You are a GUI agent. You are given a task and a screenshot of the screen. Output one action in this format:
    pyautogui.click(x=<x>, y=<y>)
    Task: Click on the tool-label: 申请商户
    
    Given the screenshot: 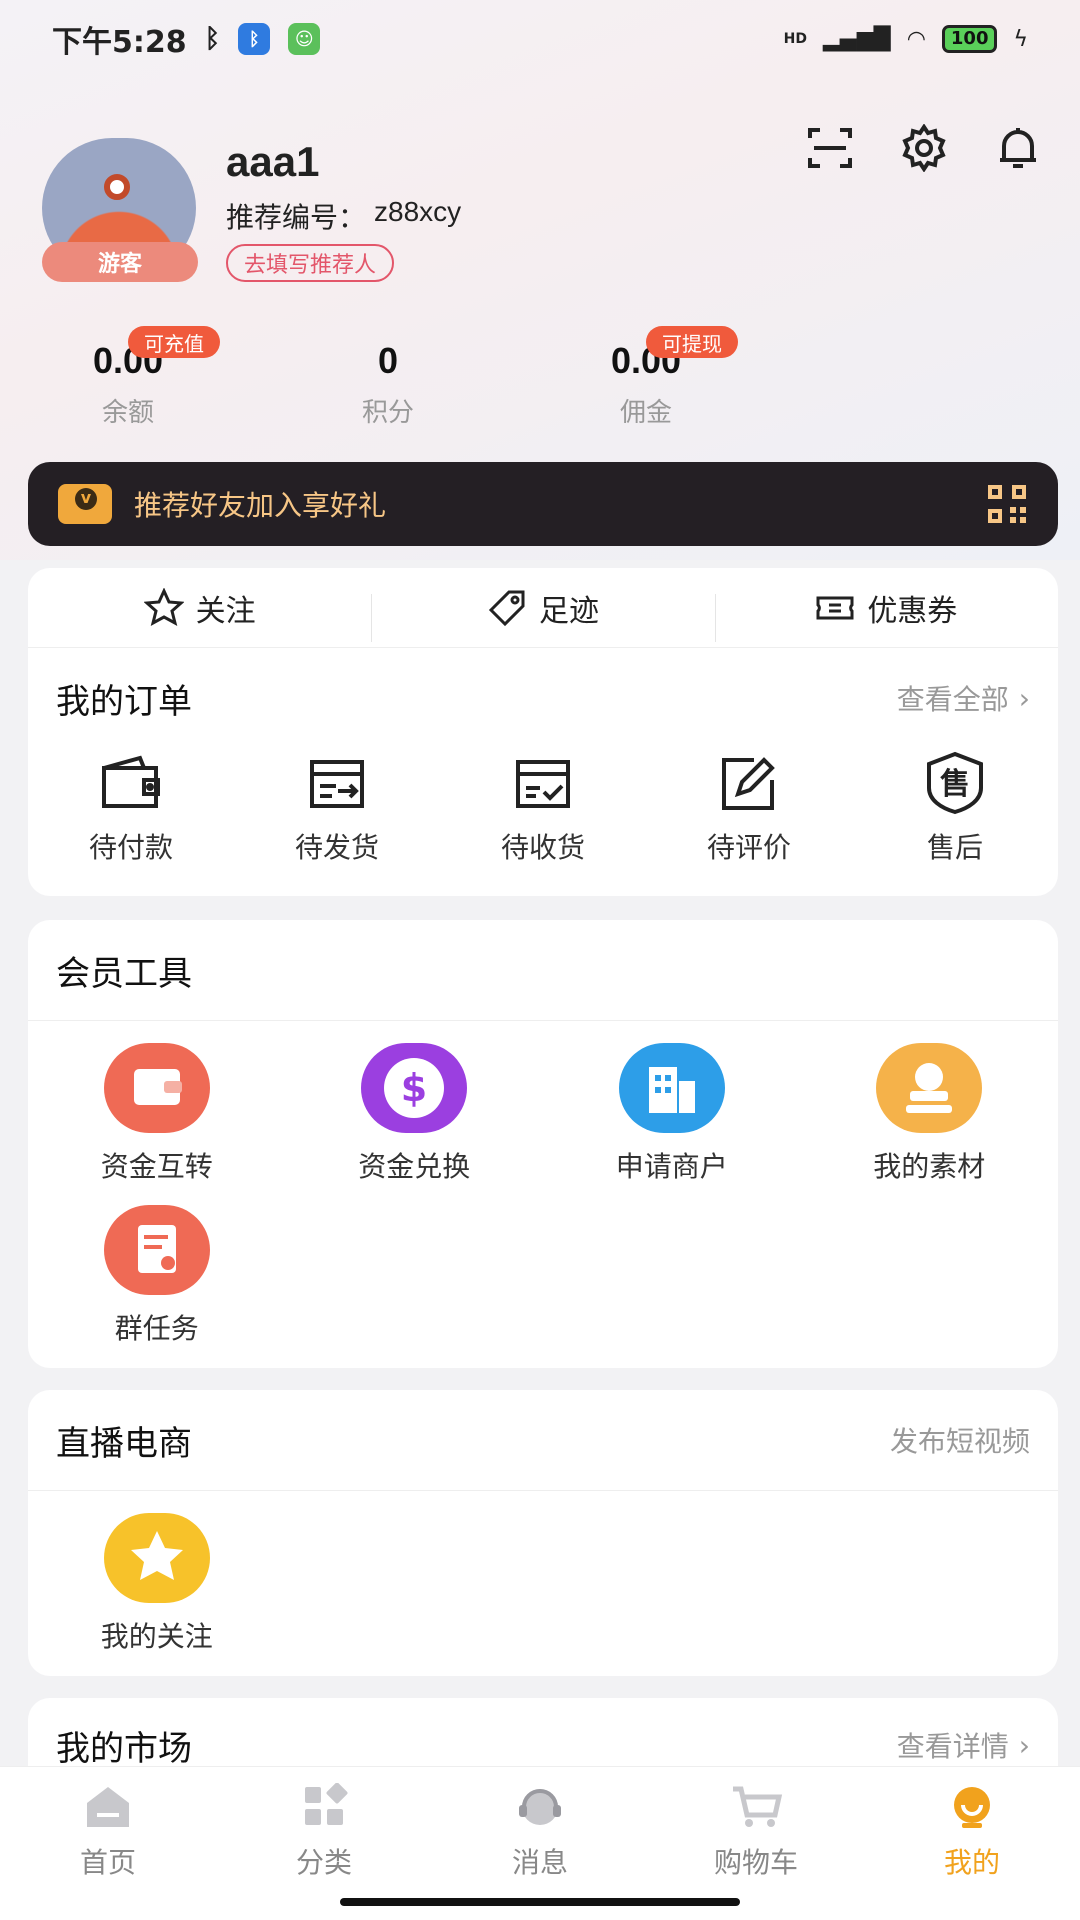 What is the action you would take?
    pyautogui.click(x=671, y=1166)
    